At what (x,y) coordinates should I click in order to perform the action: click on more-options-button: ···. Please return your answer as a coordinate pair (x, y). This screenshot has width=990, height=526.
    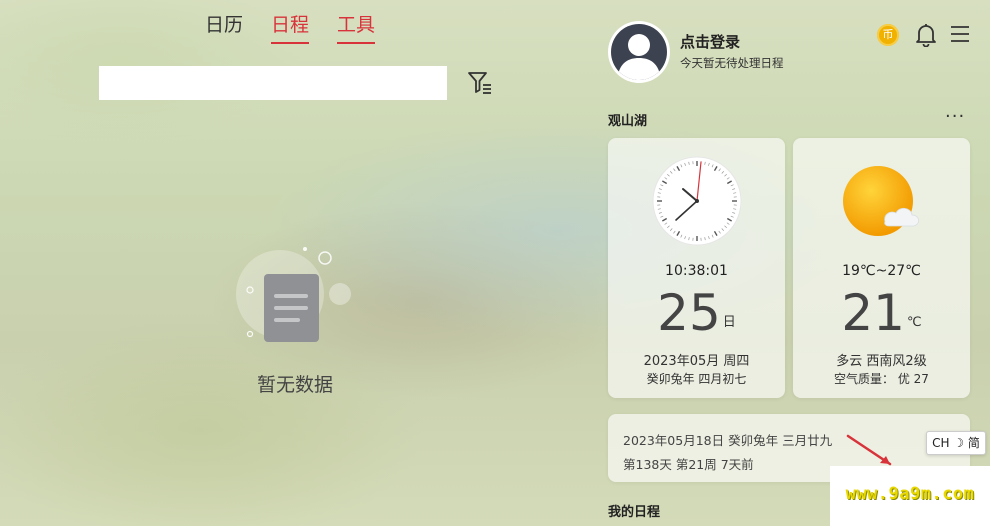
    Looking at the image, I should click on (955, 116).